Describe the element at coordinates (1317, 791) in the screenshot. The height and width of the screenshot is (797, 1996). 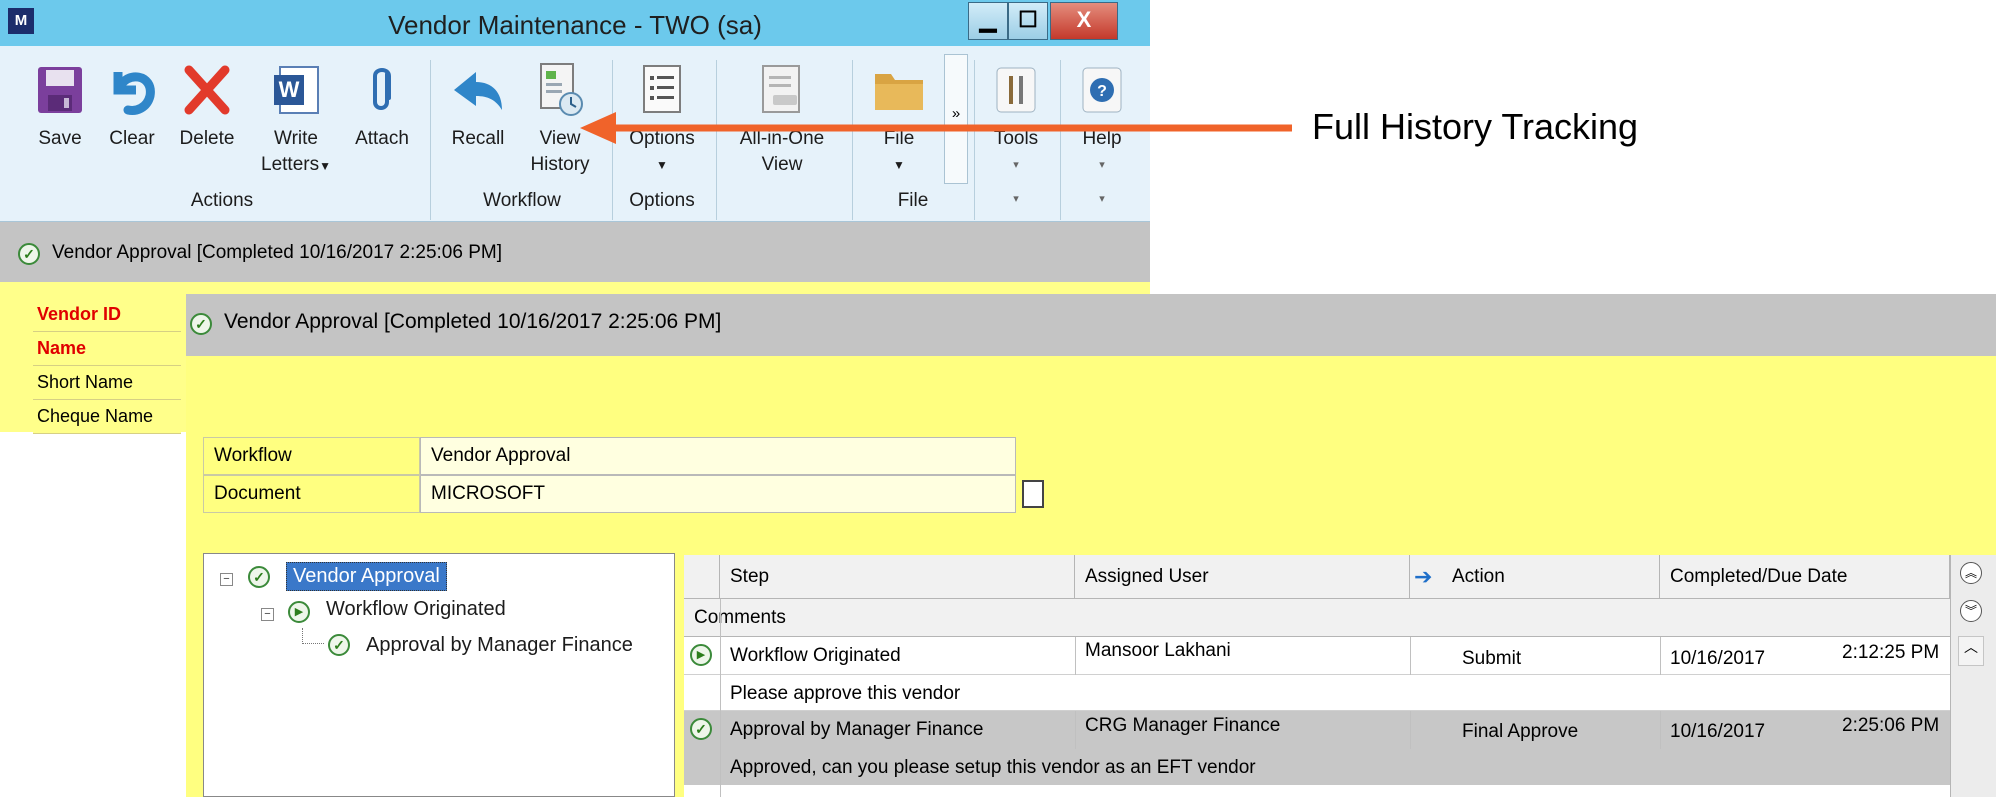
I see `grid-empty-space` at that location.